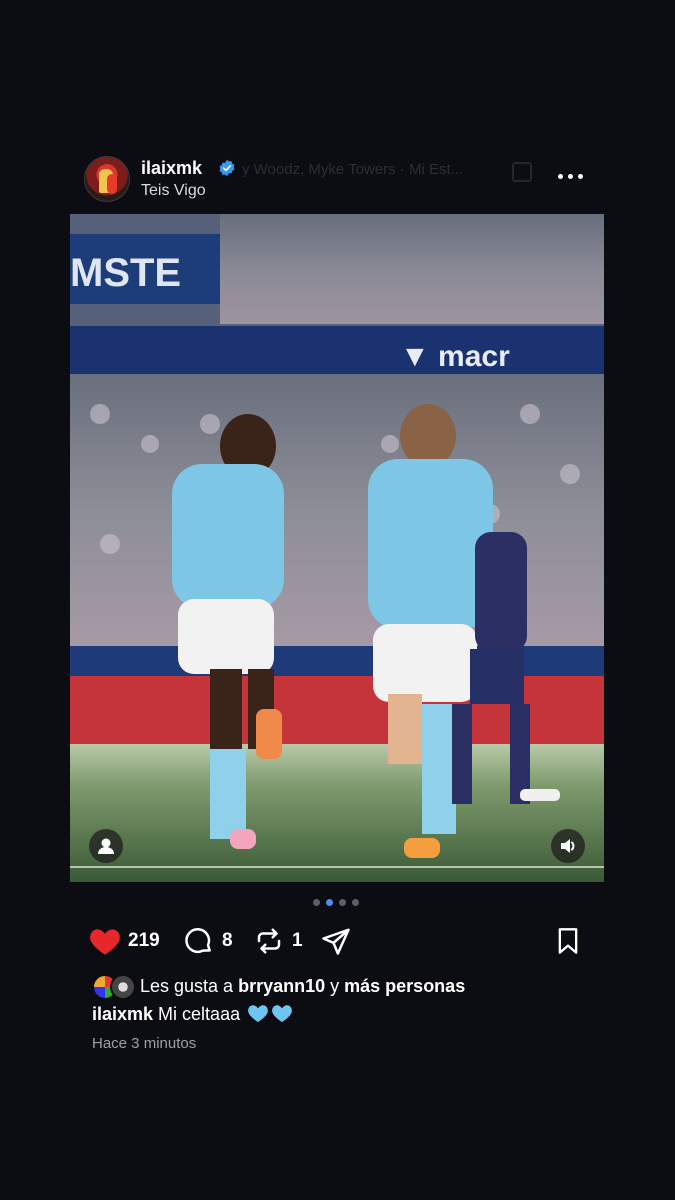  I want to click on save-button, so click(569, 940).